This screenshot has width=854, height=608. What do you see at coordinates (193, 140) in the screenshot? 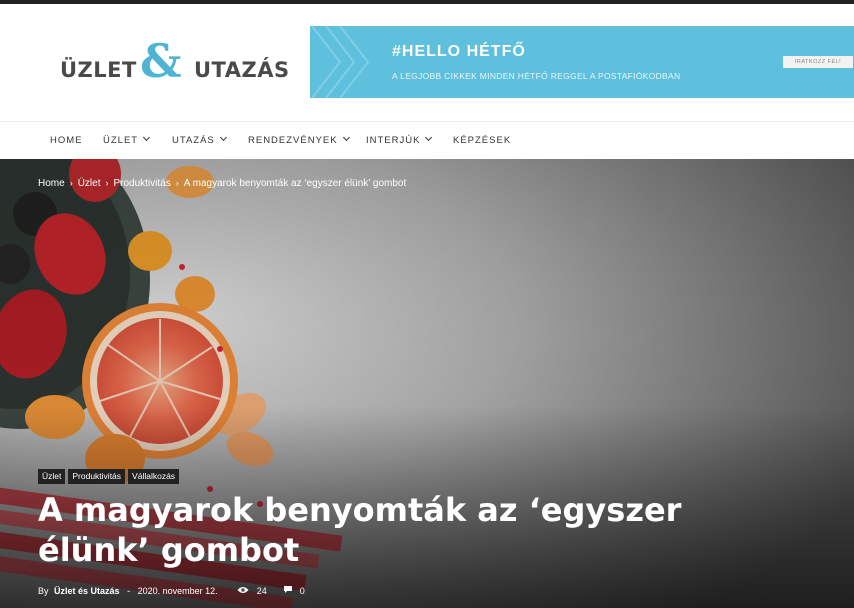
I see `nav-label: UTAZÁS` at bounding box center [193, 140].